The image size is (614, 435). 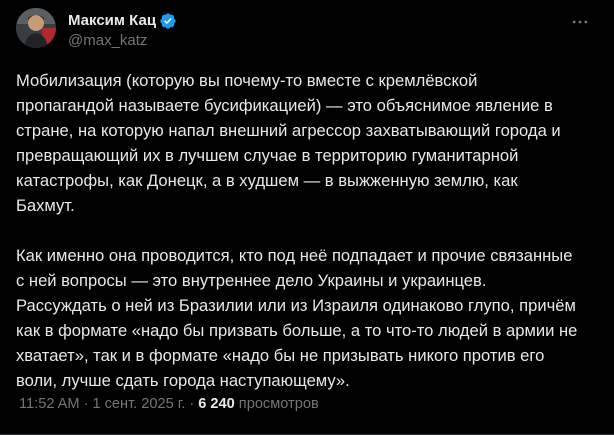 What do you see at coordinates (112, 21) in the screenshot?
I see `display-name: Максим Кац` at bounding box center [112, 21].